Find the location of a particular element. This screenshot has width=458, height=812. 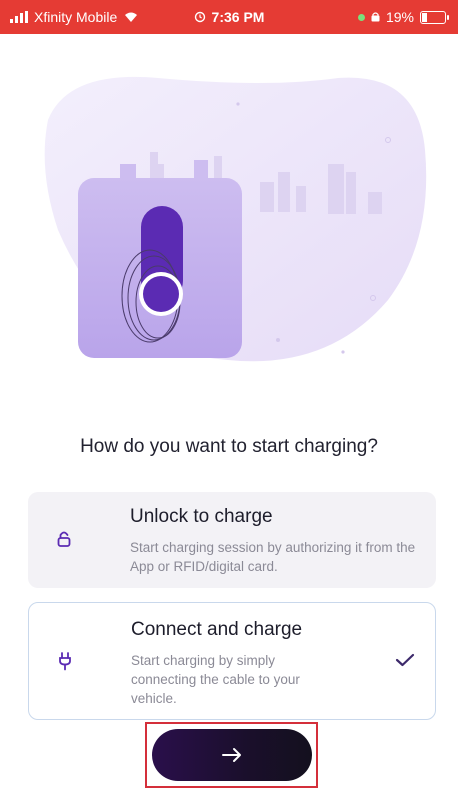

lock-icon is located at coordinates (64, 539).